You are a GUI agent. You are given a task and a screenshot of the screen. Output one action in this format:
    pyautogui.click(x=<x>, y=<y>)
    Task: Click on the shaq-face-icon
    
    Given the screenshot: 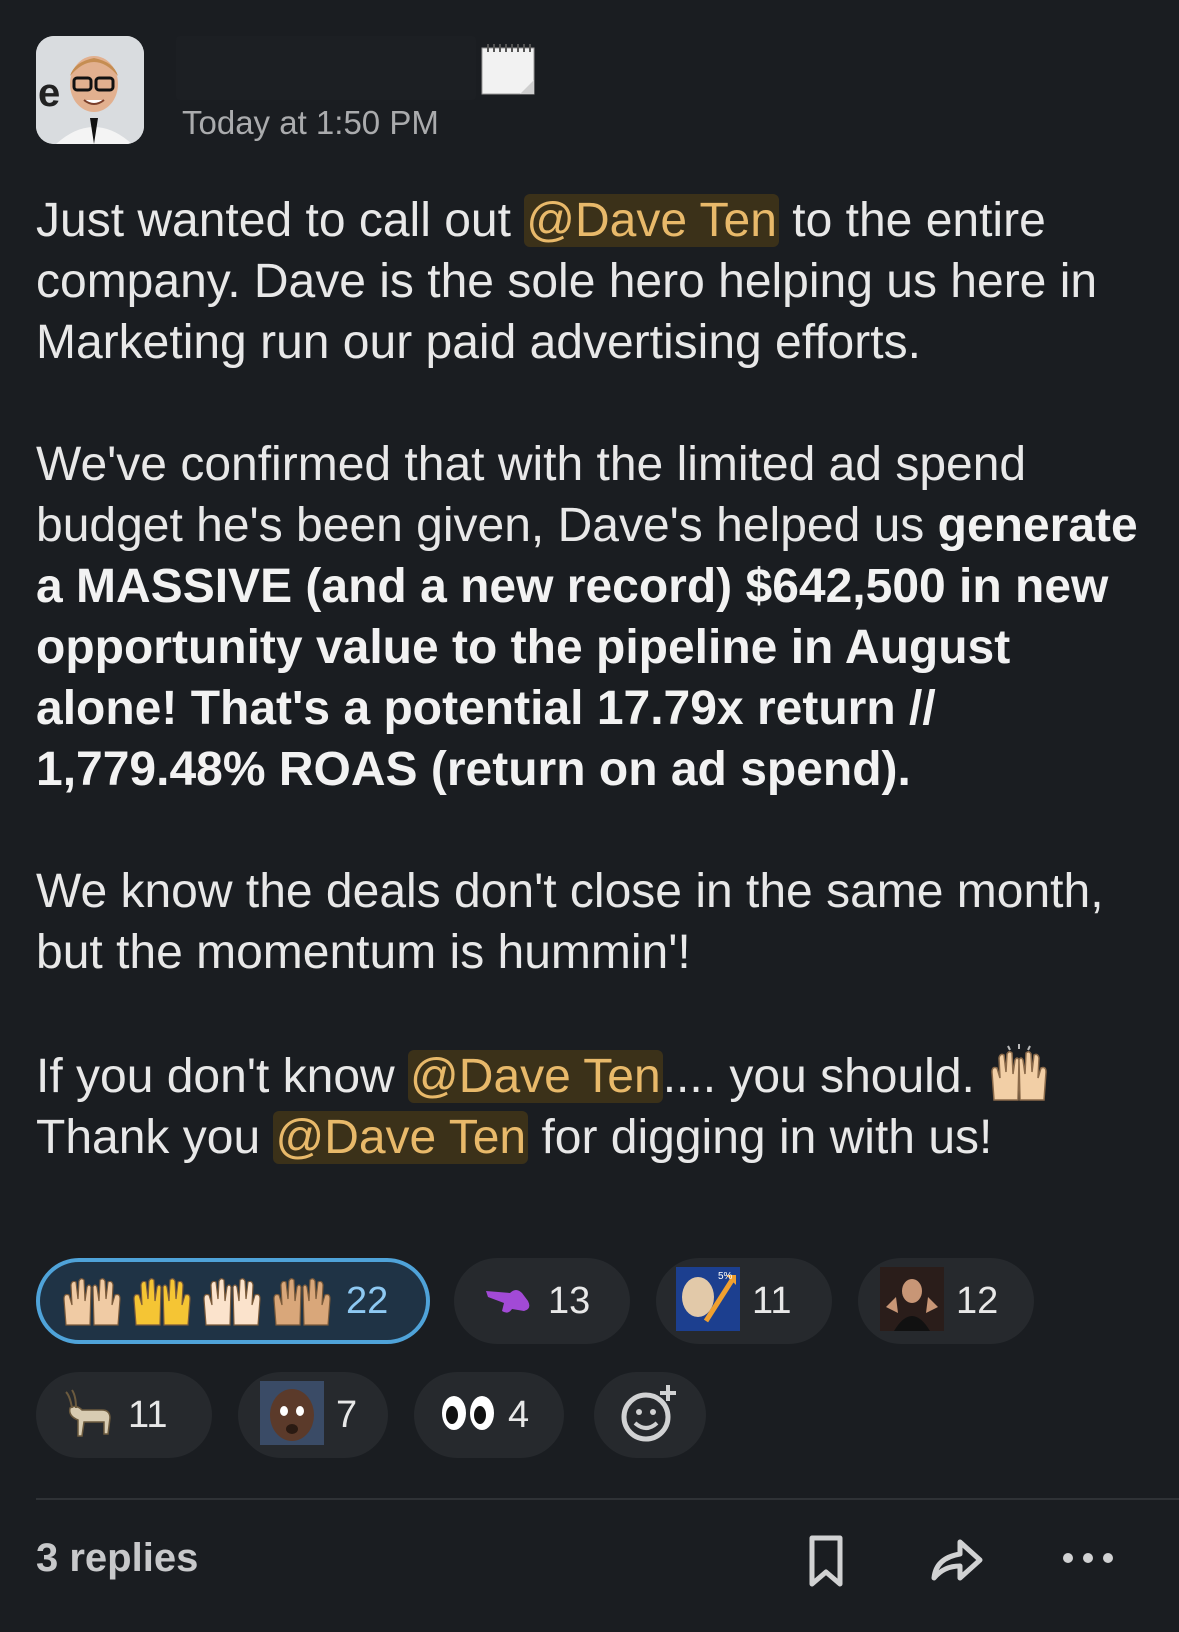 What is the action you would take?
    pyautogui.click(x=292, y=1415)
    